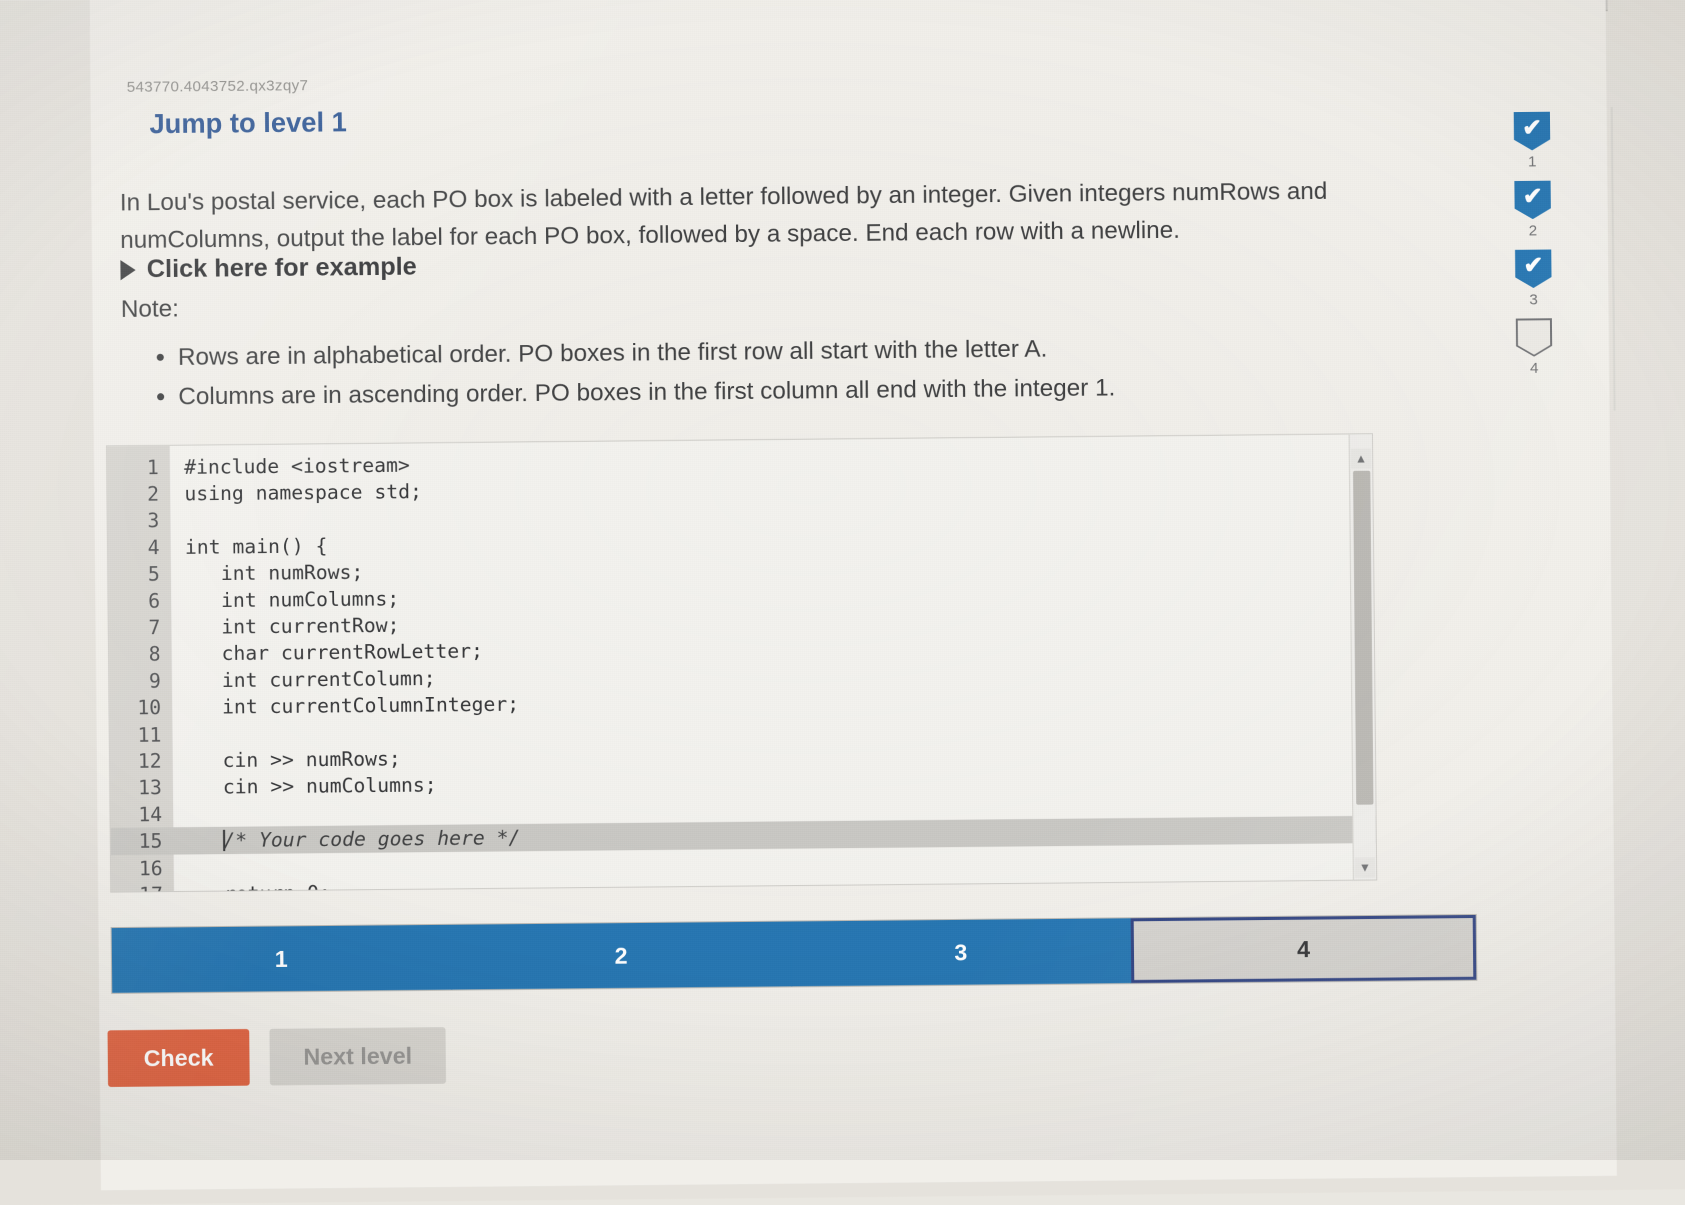 This screenshot has width=1685, height=1205. What do you see at coordinates (961, 952) in the screenshot?
I see `level-tab-3: 3` at bounding box center [961, 952].